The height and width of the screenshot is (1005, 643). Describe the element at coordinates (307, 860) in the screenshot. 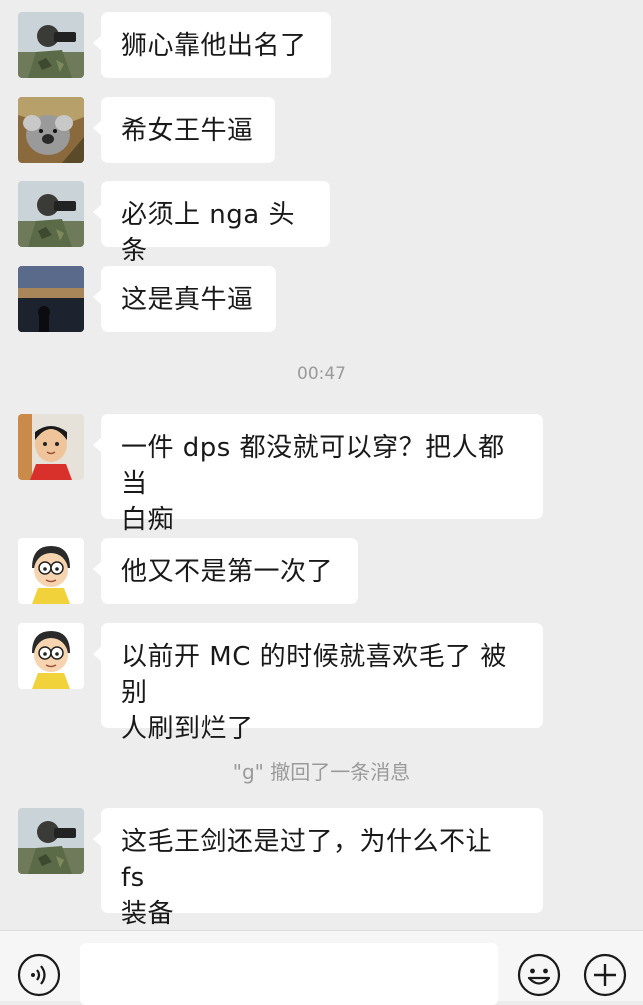

I see `message-text: 这毛王剑还是过了，为什么不让 fs` at that location.